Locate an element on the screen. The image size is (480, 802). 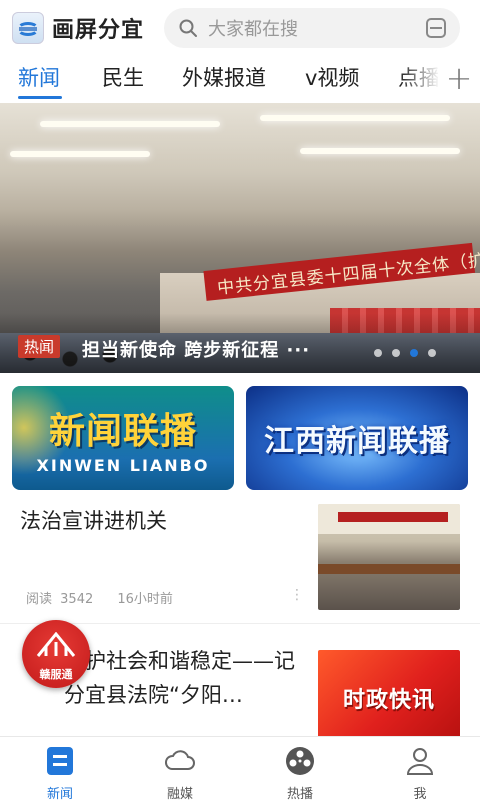
reads-label: 阅读 is located at coordinates (39, 599).